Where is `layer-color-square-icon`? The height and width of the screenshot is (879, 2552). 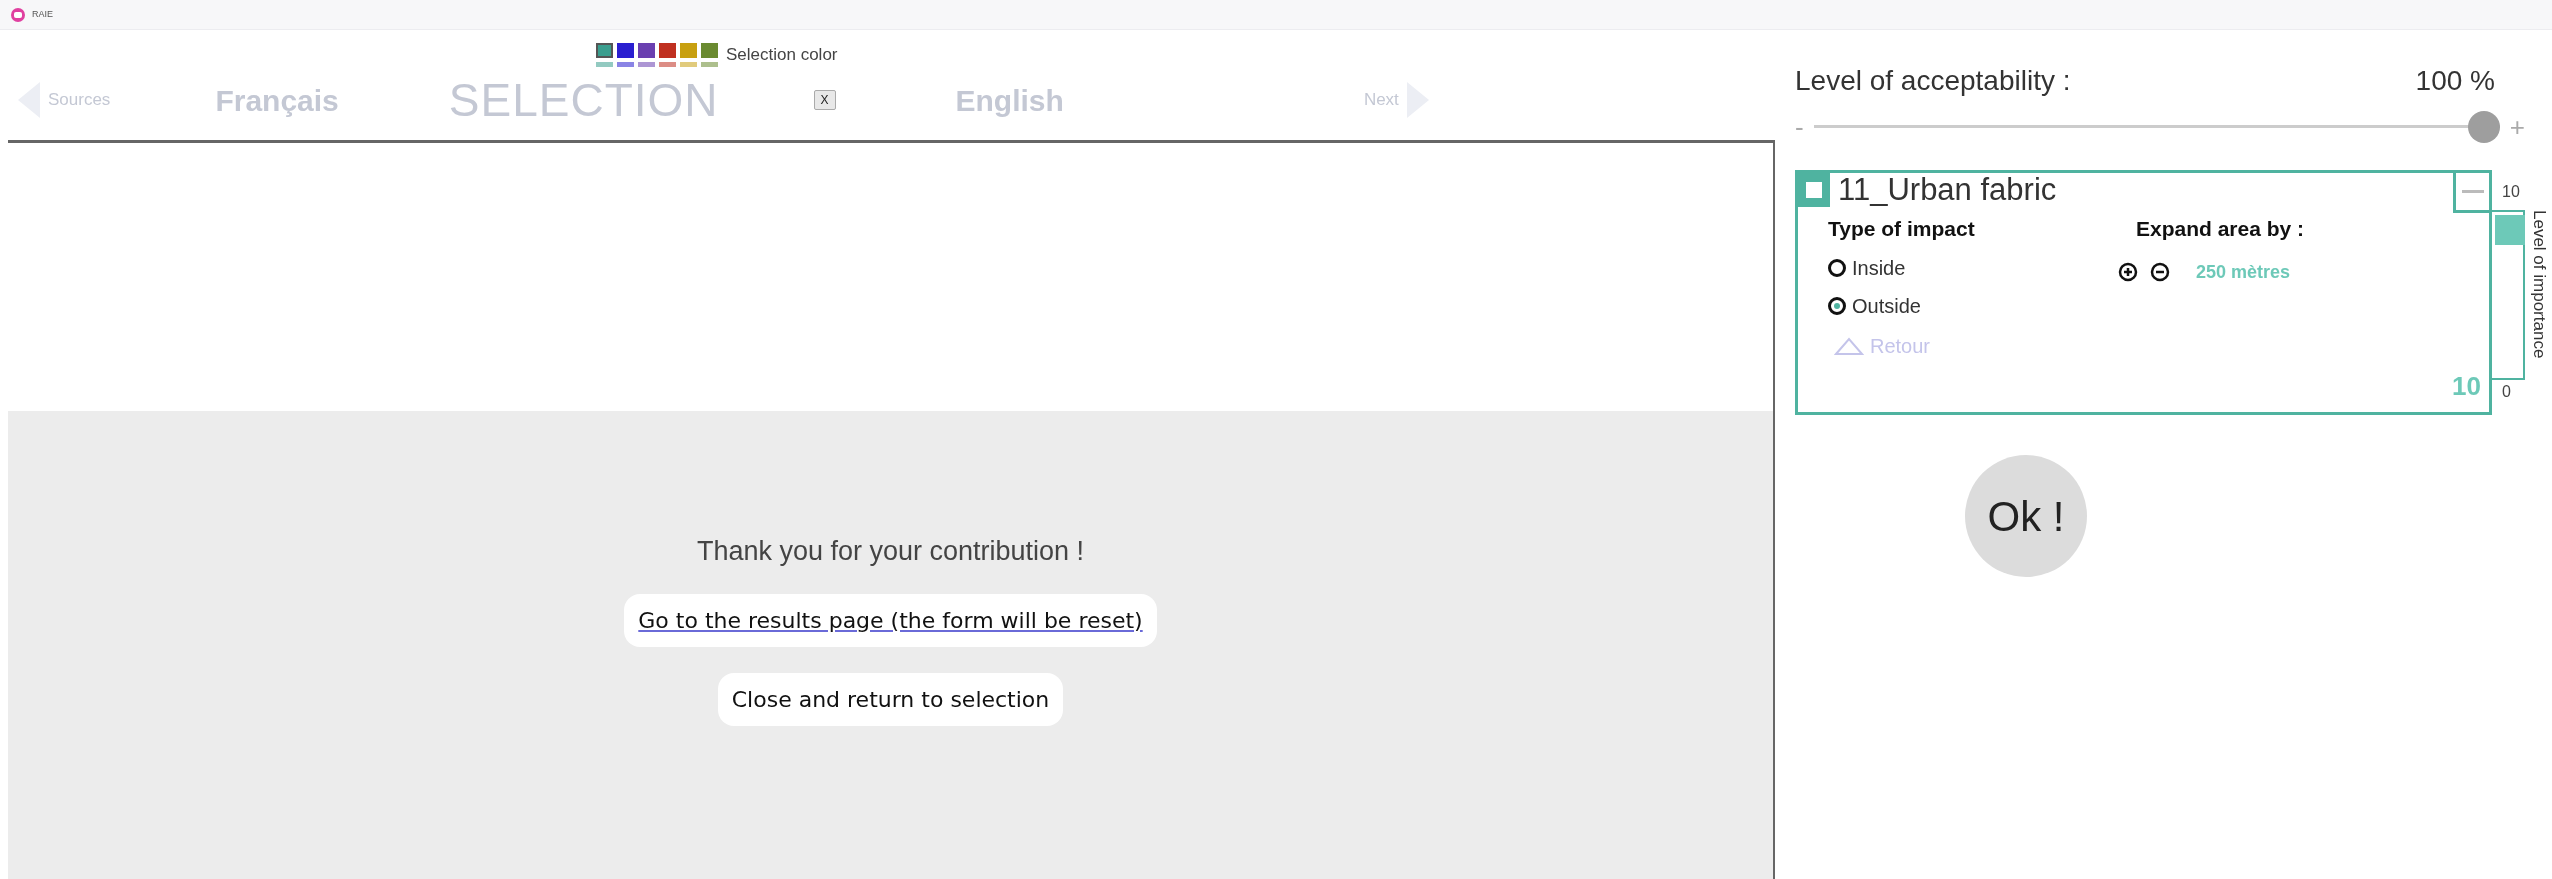 layer-color-square-icon is located at coordinates (1814, 190).